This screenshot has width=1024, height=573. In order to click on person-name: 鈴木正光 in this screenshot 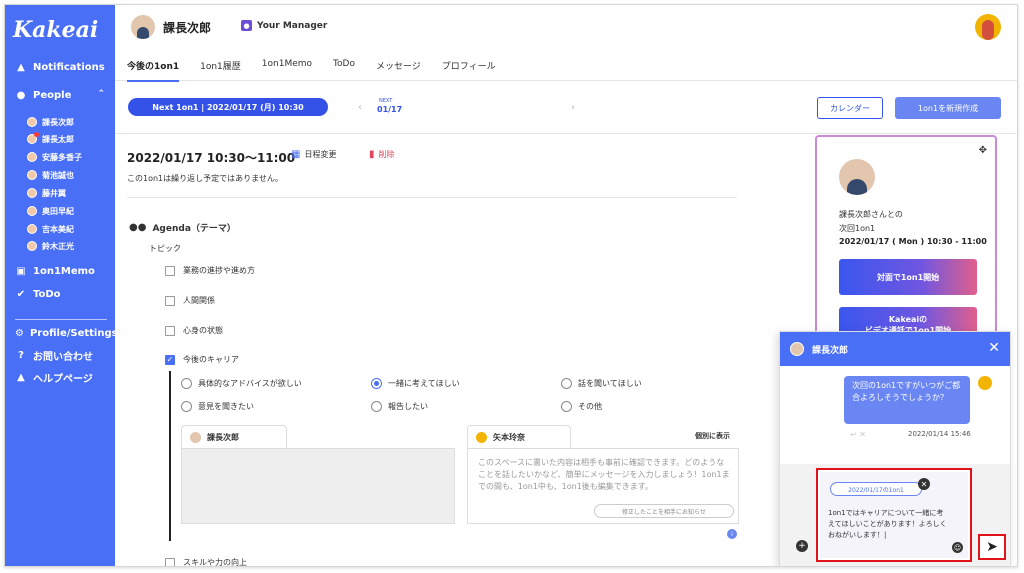, I will do `click(58, 246)`.